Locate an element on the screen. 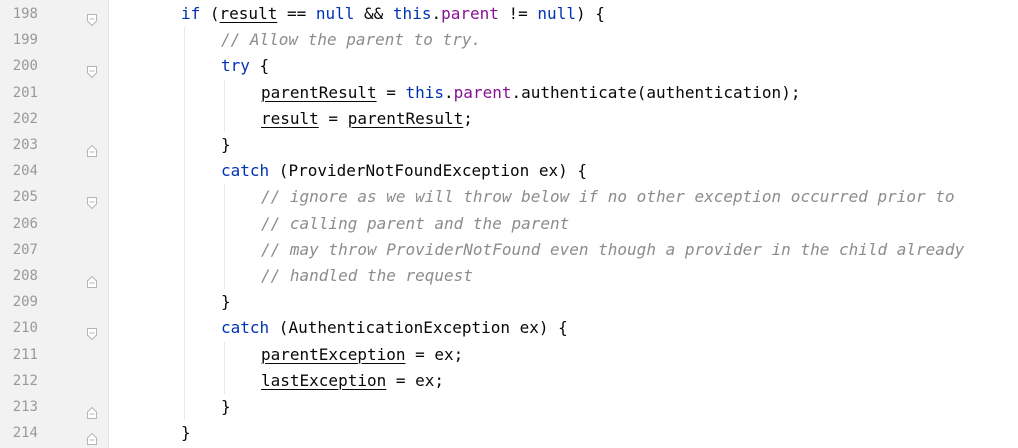 The height and width of the screenshot is (448, 1018). line-number: 202 is located at coordinates (19, 119).